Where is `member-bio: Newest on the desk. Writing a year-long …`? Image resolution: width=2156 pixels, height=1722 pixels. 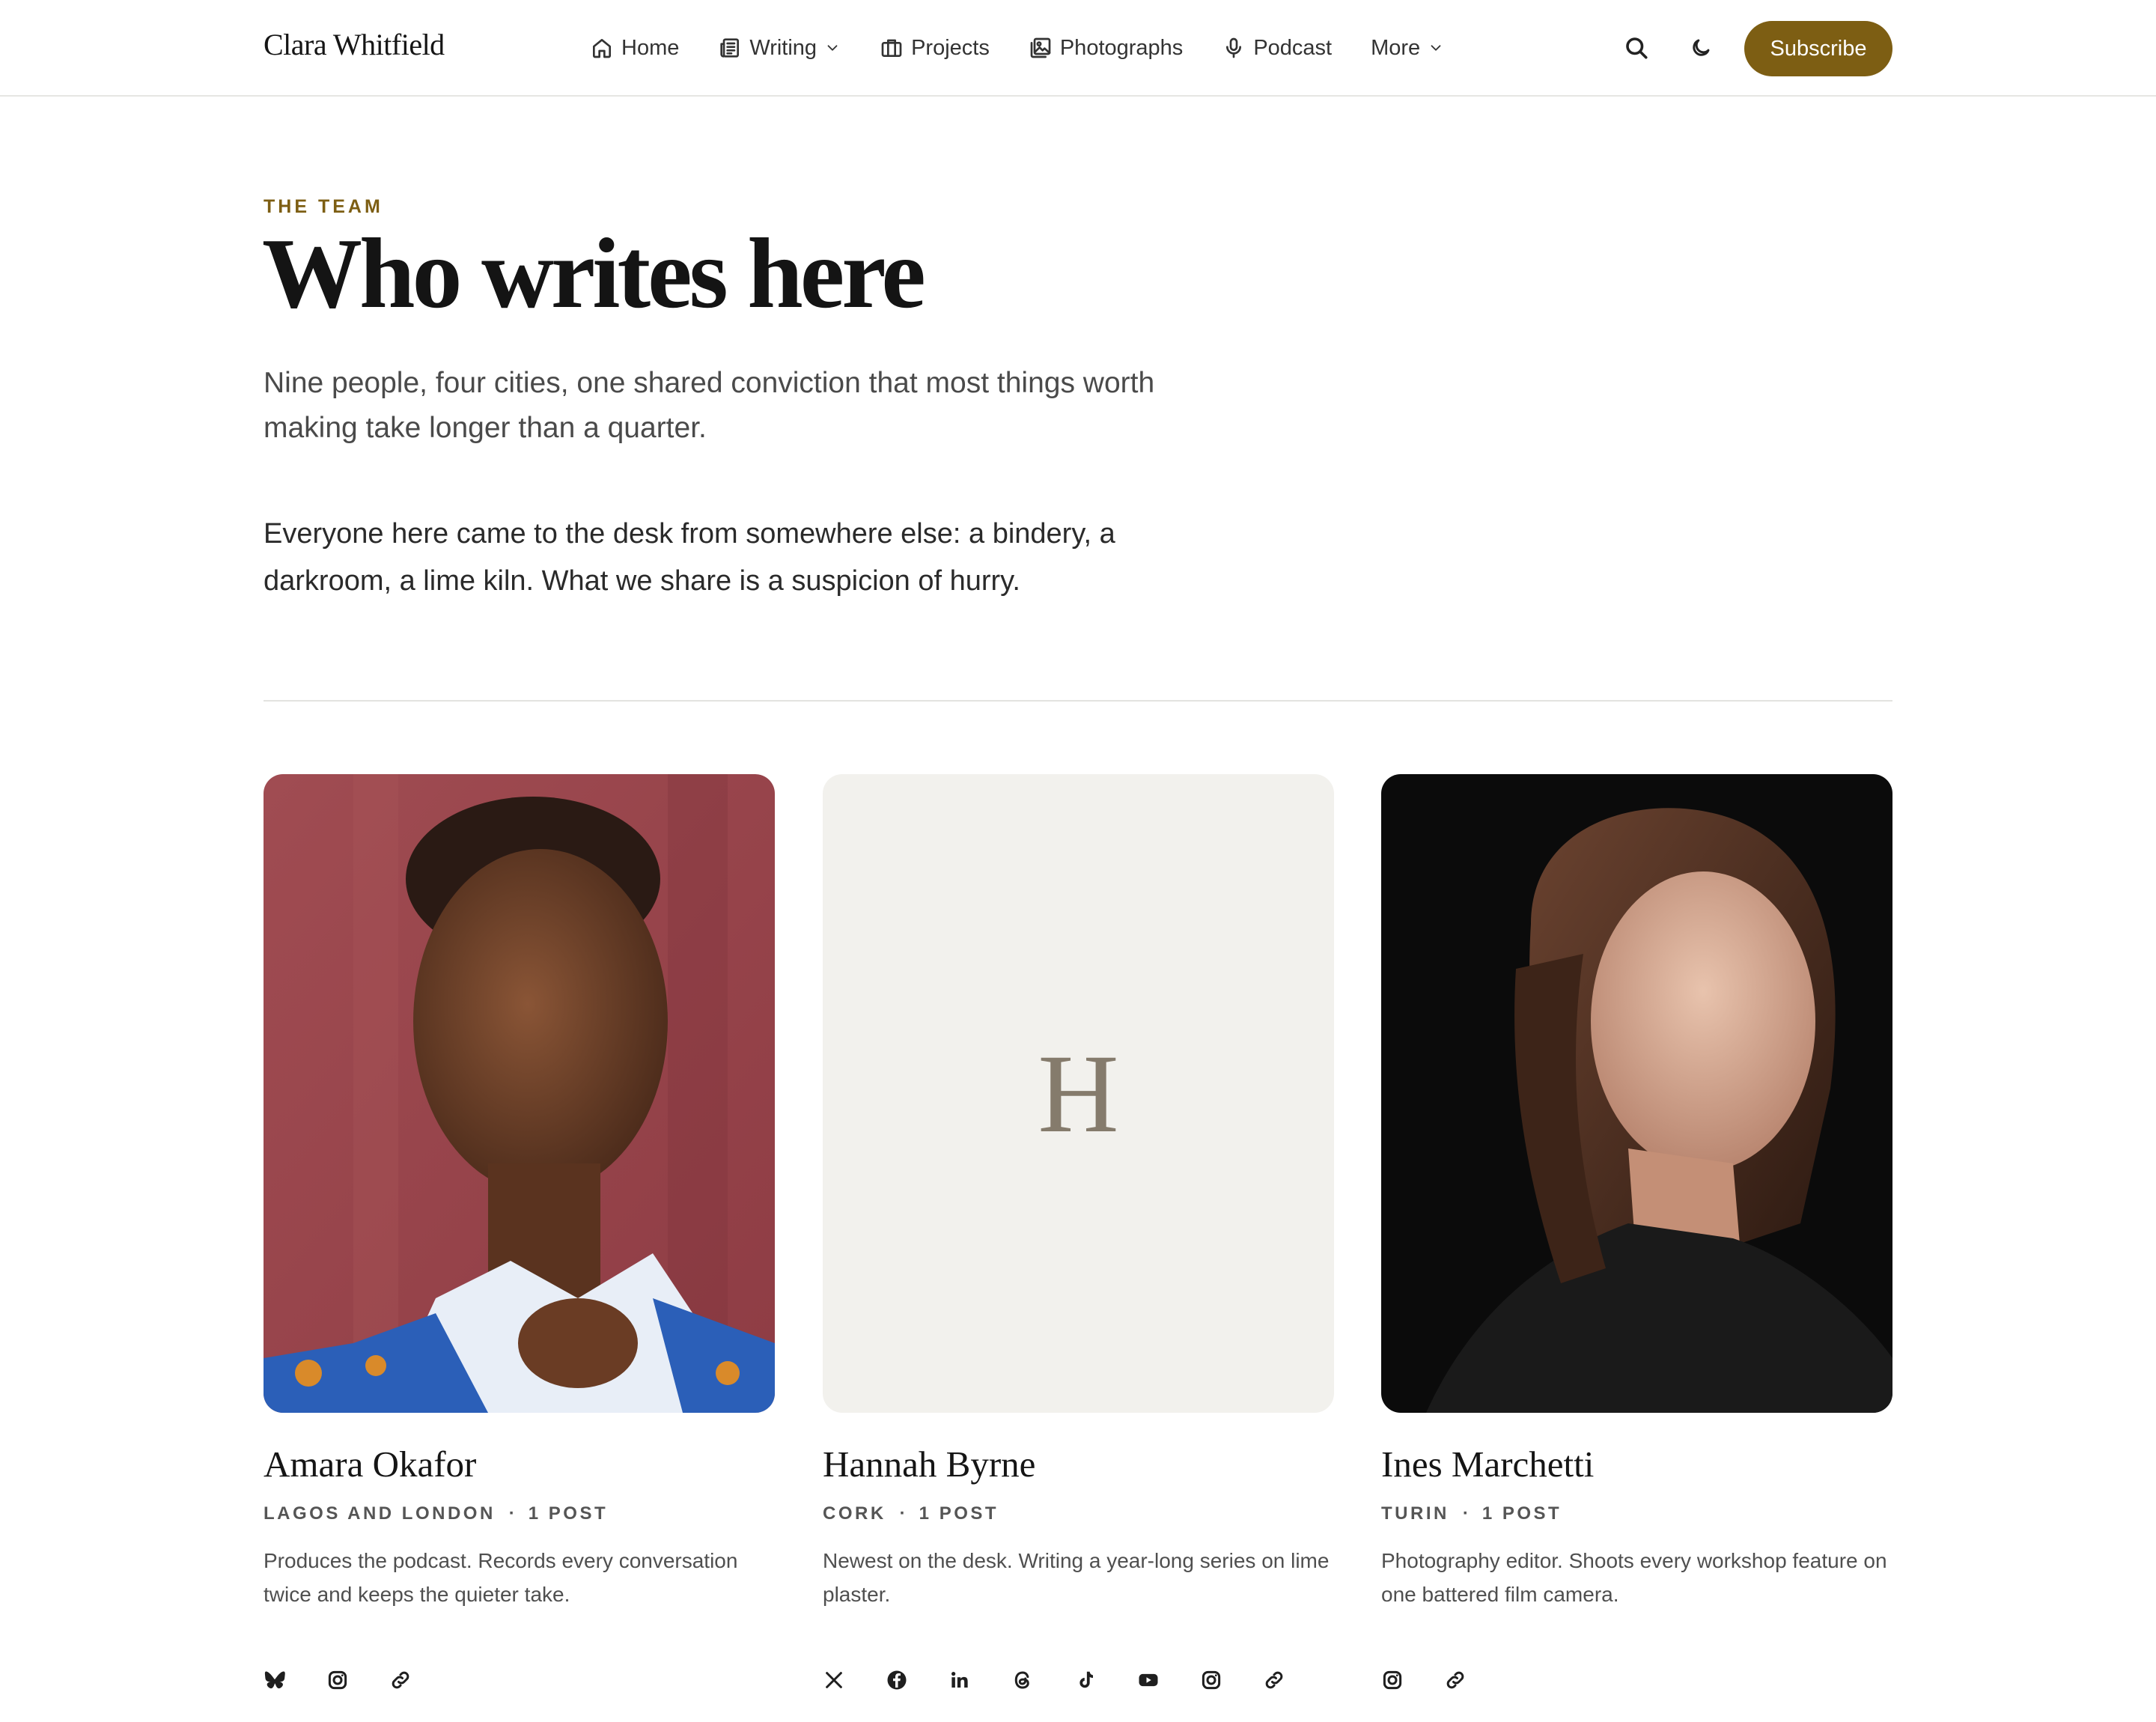 member-bio: Newest on the desk. Writing a year-long … is located at coordinates (1076, 1578).